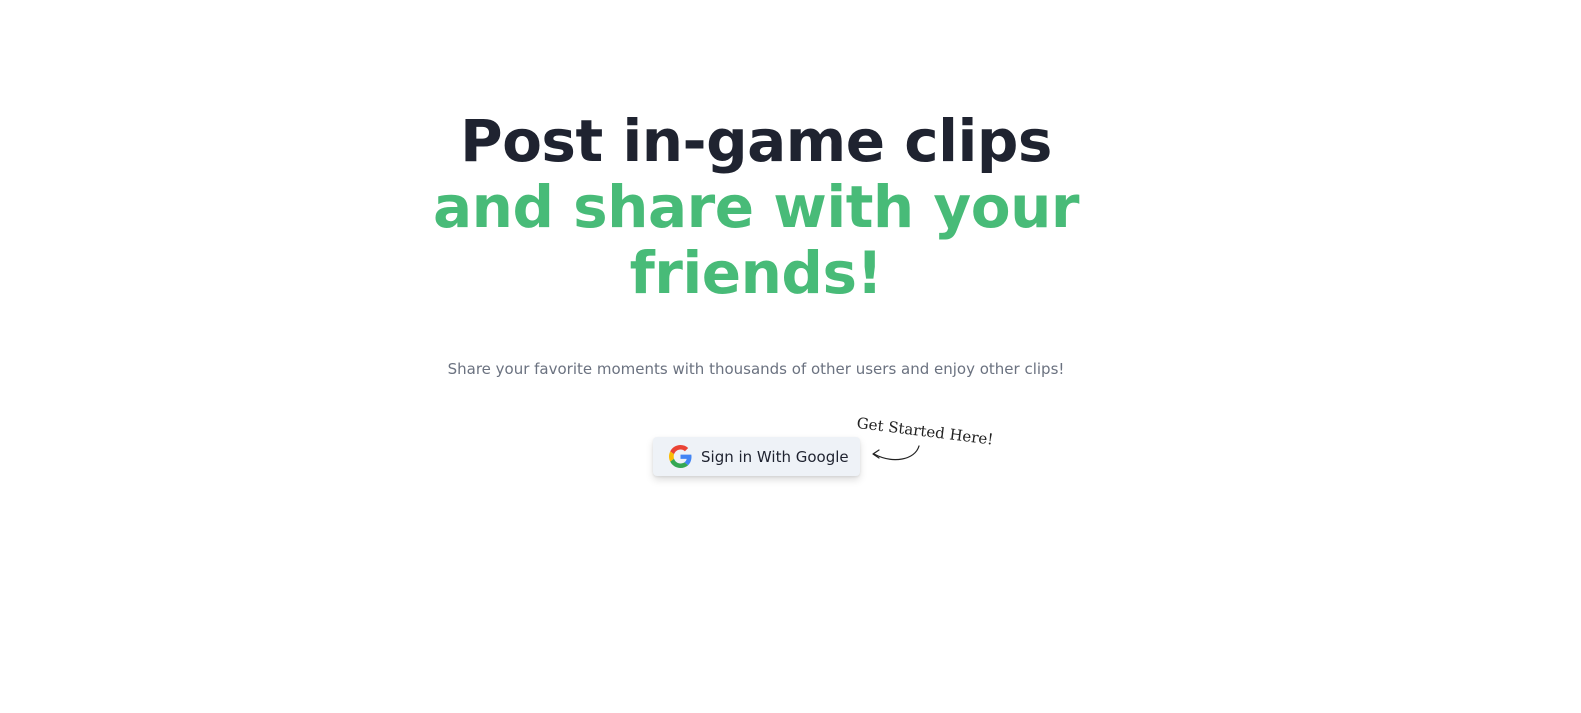 Image resolution: width=1581 pixels, height=713 pixels. Describe the element at coordinates (680, 456) in the screenshot. I see `google-g-icon` at that location.